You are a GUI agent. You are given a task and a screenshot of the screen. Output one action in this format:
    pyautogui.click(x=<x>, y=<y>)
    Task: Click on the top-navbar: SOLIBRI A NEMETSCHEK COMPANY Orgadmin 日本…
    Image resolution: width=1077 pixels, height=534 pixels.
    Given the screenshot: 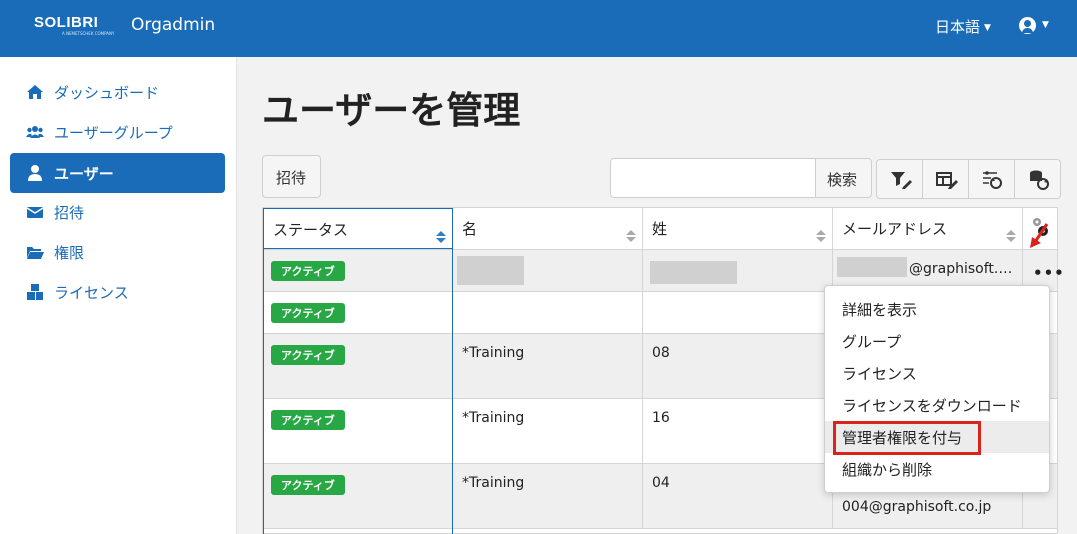 What is the action you would take?
    pyautogui.click(x=538, y=28)
    